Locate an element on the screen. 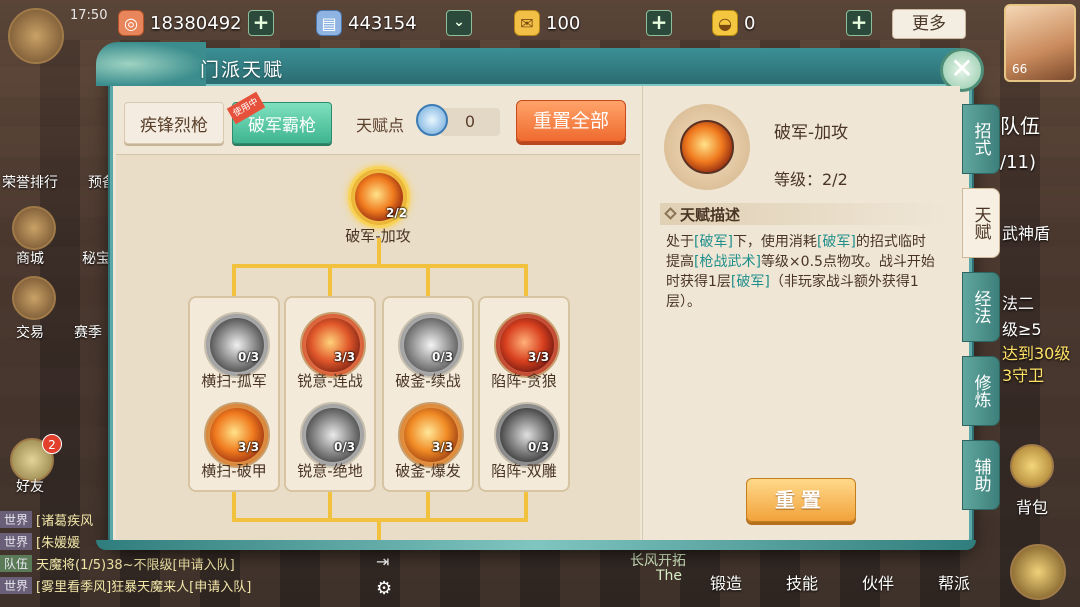 The height and width of the screenshot is (607, 1080). talent-node-hengsao-pojia is located at coordinates (237, 435).